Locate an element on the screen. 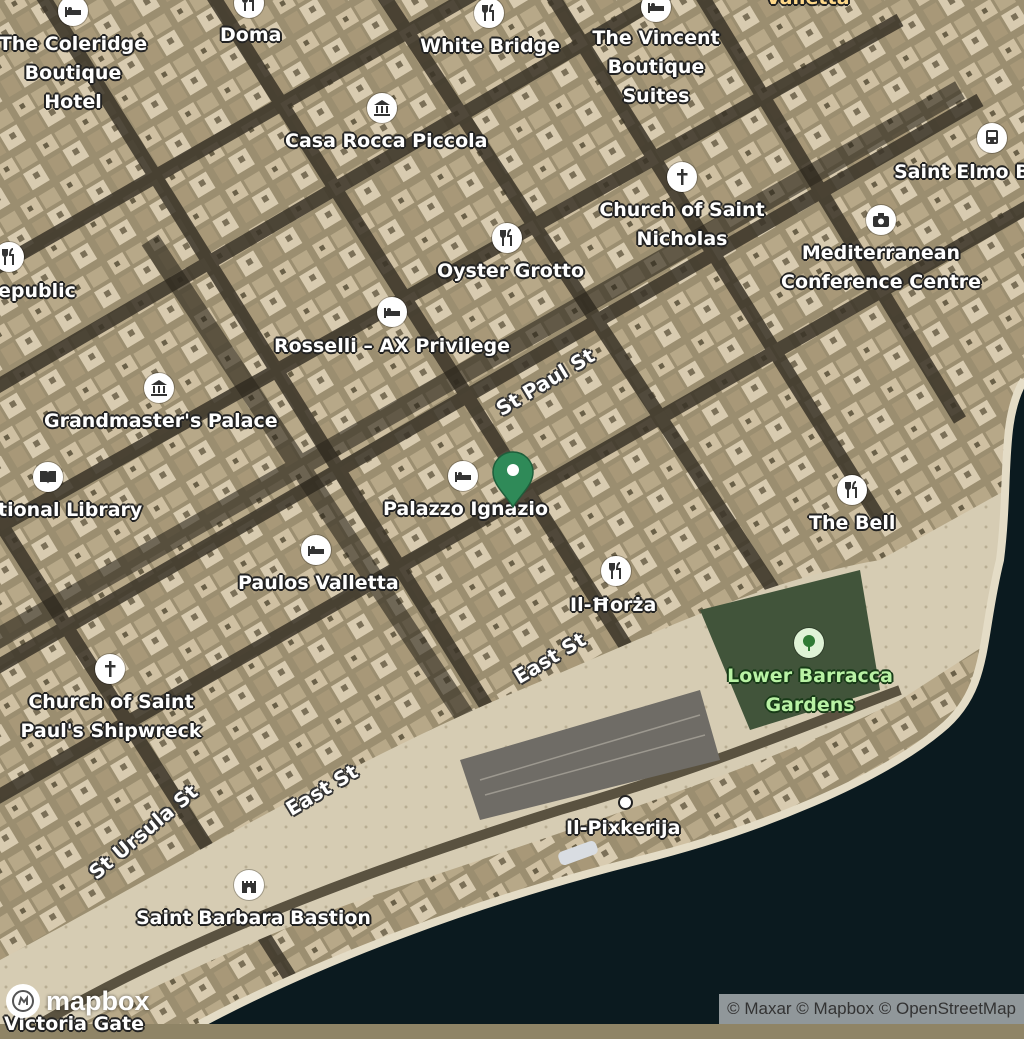  dot-icon is located at coordinates (625, 802).